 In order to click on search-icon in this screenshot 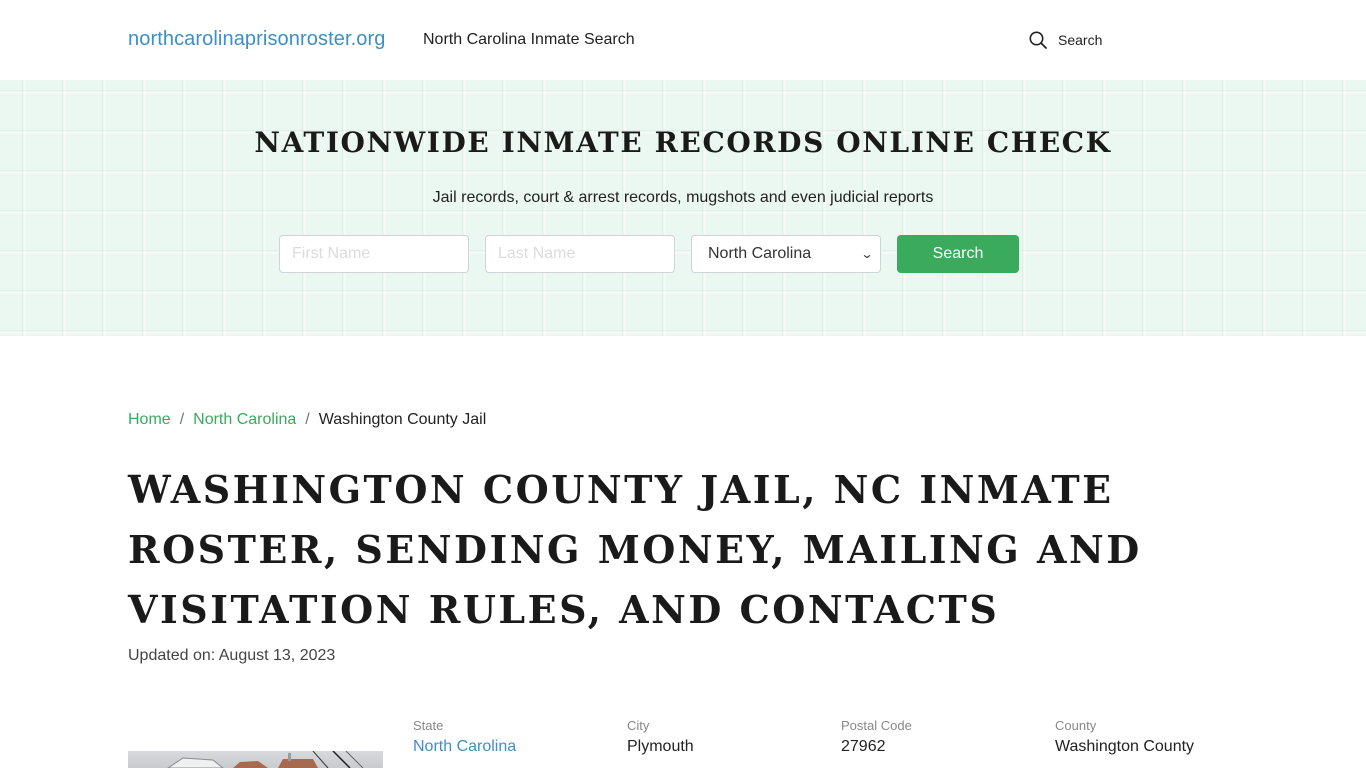, I will do `click(1038, 40)`.